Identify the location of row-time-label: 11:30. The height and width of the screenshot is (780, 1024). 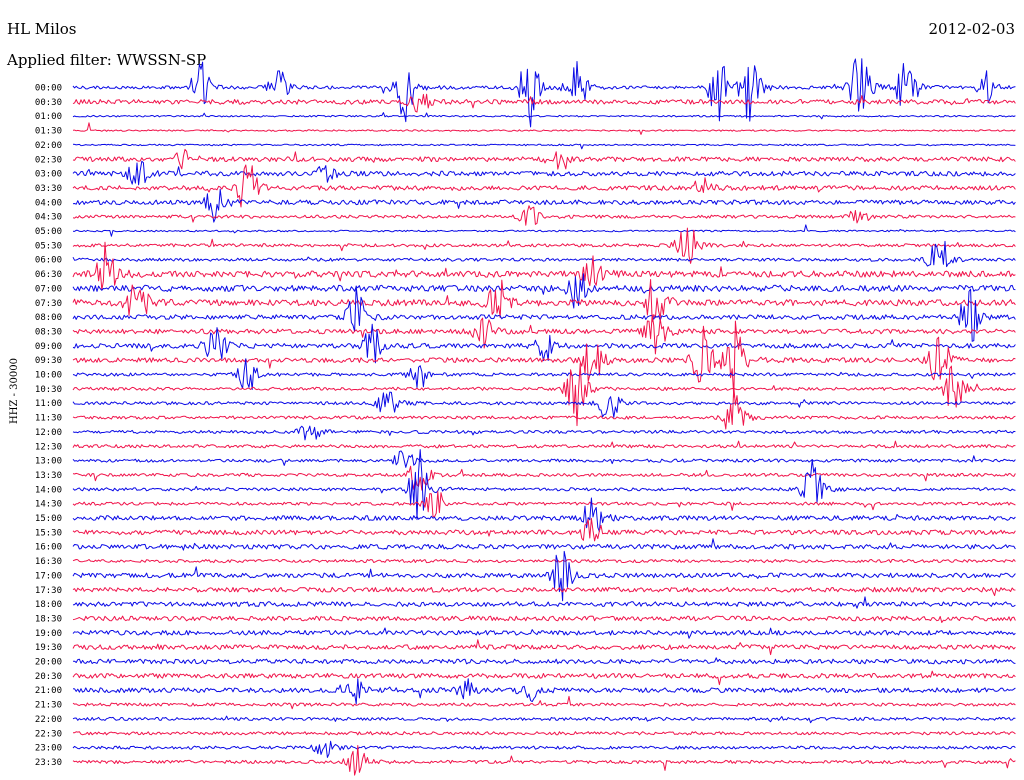
(48, 419).